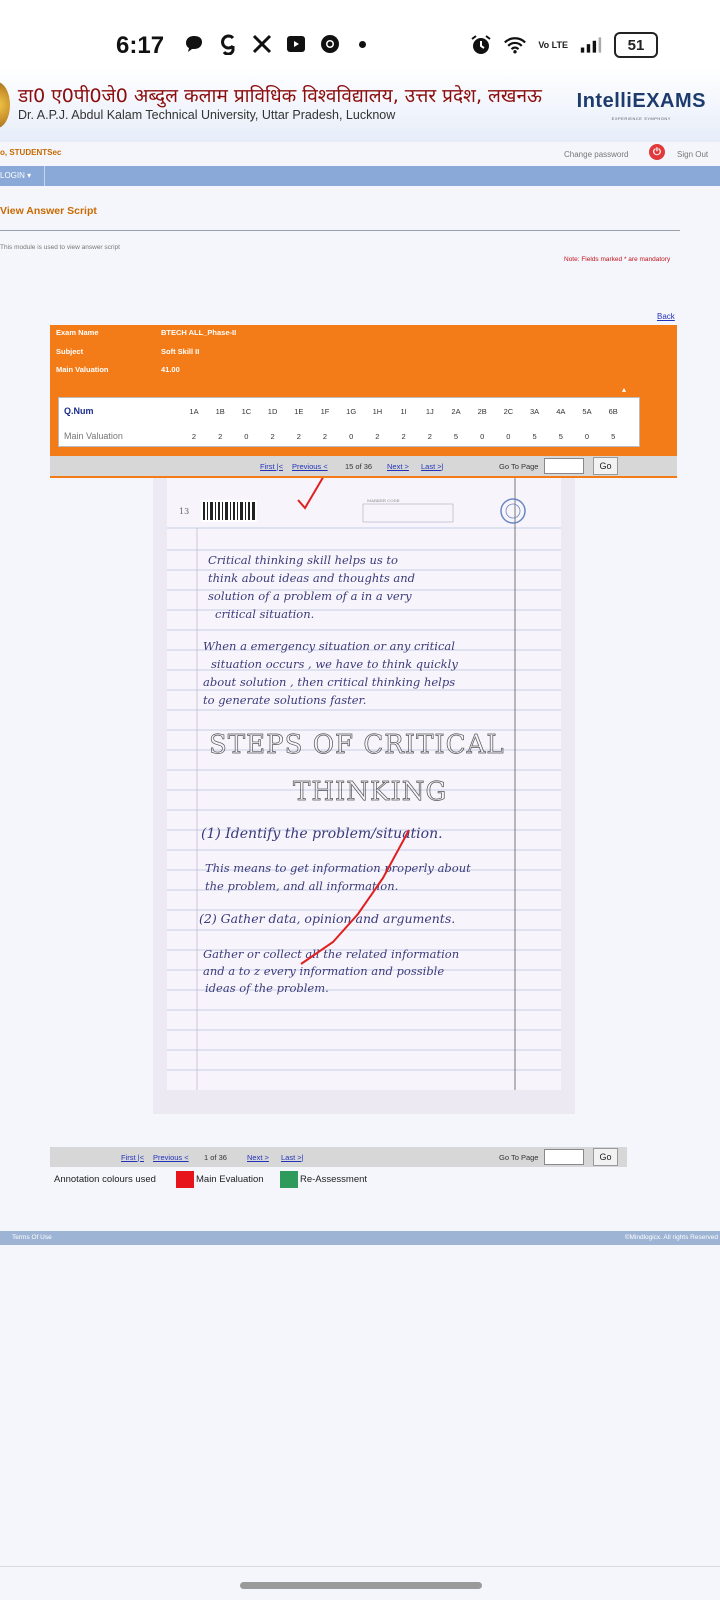 The image size is (720, 1600). What do you see at coordinates (105, 1179) in the screenshot?
I see `legend-title: Annotation colours used` at bounding box center [105, 1179].